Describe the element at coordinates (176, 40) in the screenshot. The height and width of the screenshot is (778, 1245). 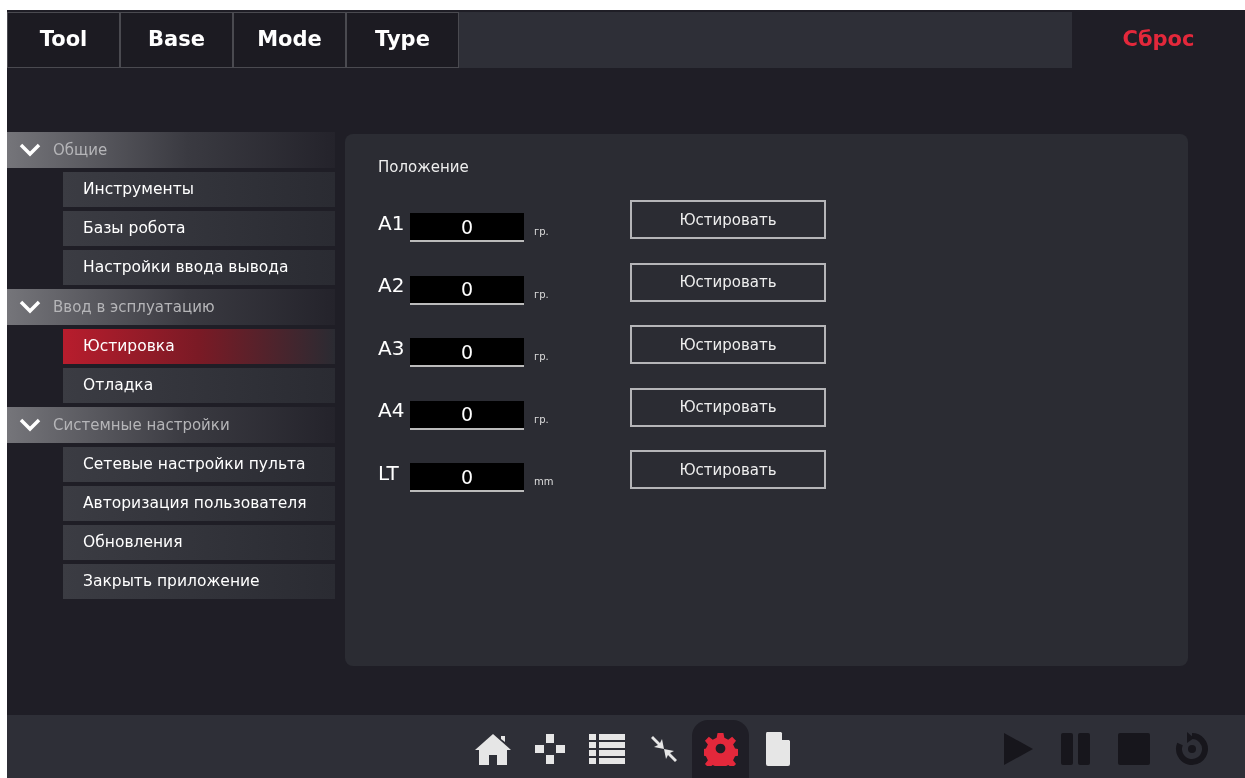
I see `top-tab: Base` at that location.